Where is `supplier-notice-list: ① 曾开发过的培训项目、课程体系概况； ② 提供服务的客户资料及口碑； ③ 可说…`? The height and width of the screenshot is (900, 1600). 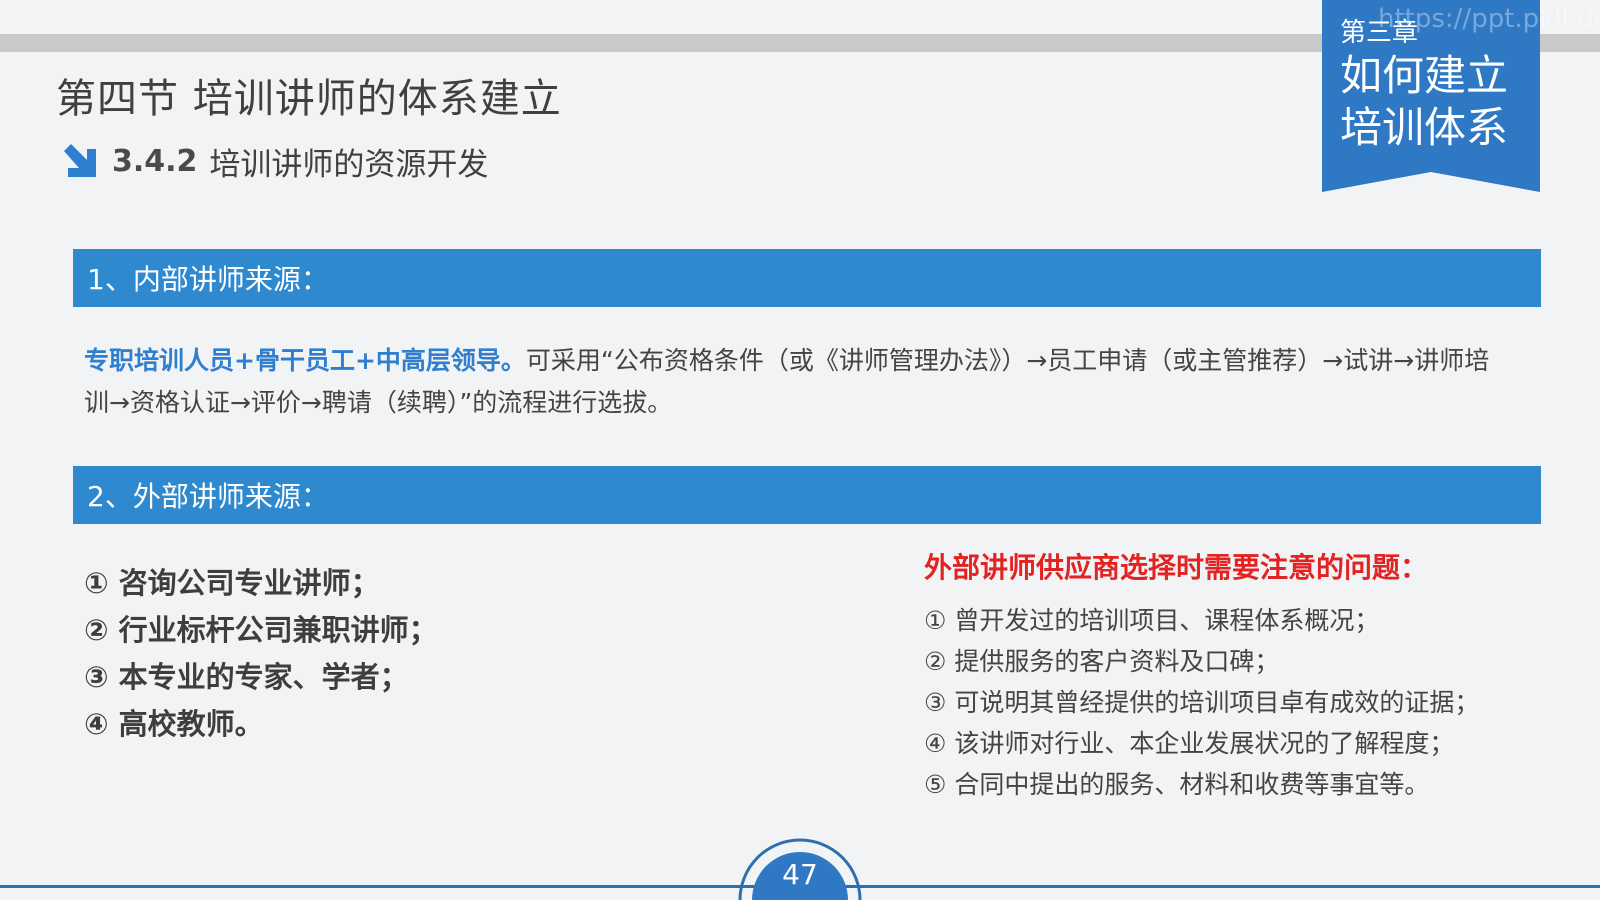 supplier-notice-list: ① 曾开发过的培训项目、课程体系概况； ② 提供服务的客户资料及口碑； ③ 可说… is located at coordinates (1201, 702).